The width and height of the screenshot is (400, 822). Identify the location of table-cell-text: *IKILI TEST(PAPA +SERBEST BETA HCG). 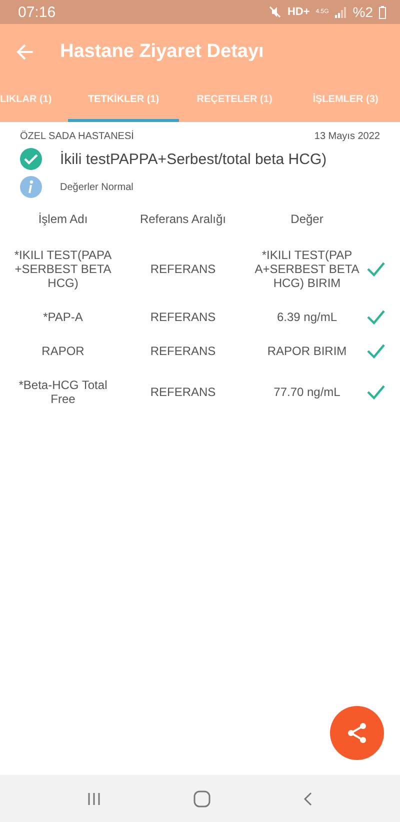
(63, 269).